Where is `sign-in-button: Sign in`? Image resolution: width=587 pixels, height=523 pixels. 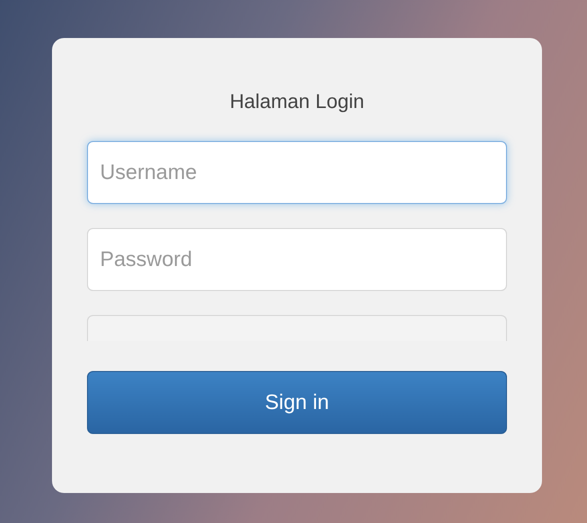 sign-in-button: Sign in is located at coordinates (297, 402).